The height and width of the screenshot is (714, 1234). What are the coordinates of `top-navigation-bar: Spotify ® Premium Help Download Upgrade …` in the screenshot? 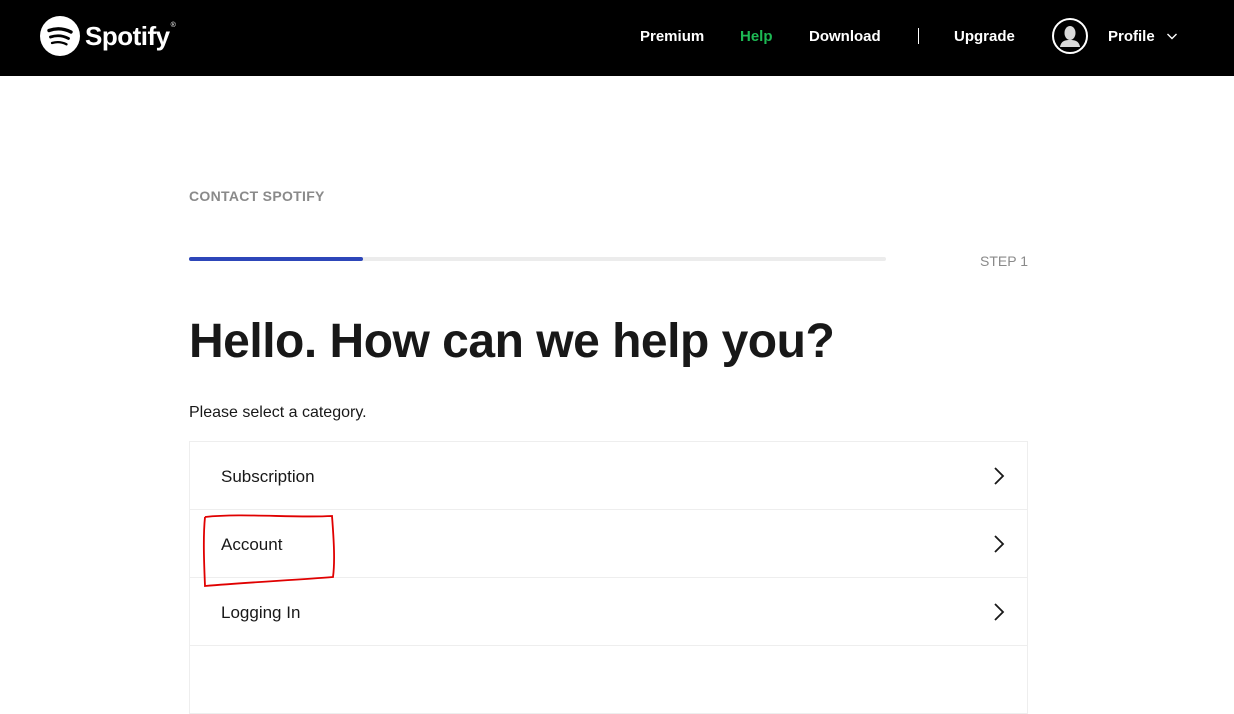 It's located at (617, 38).